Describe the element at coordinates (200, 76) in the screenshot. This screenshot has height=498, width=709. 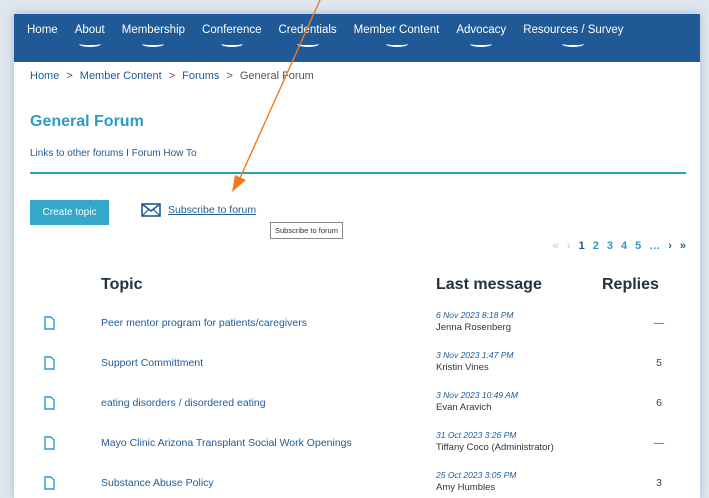
I see `breadcrumb-forums: Forums` at that location.